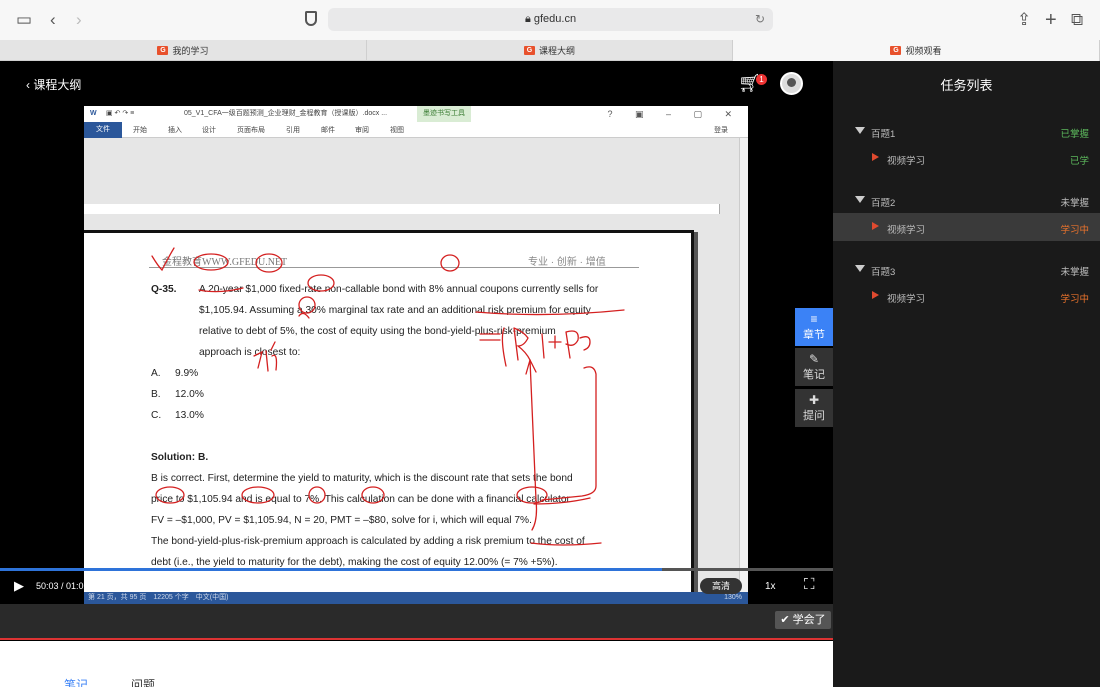  What do you see at coordinates (791, 83) in the screenshot?
I see `avatar` at bounding box center [791, 83].